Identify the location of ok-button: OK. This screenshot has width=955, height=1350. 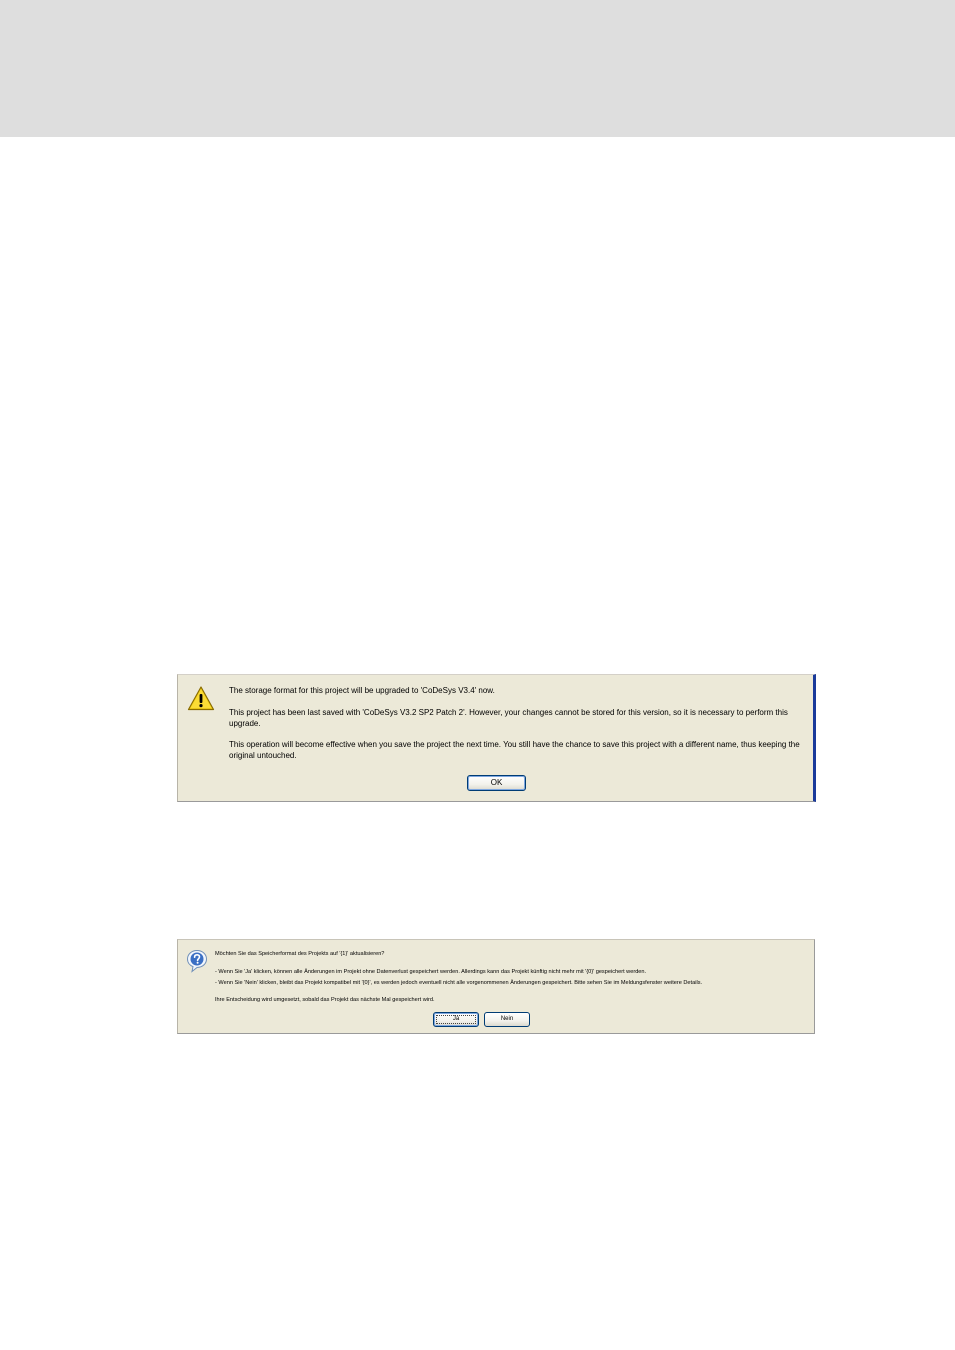
(496, 783).